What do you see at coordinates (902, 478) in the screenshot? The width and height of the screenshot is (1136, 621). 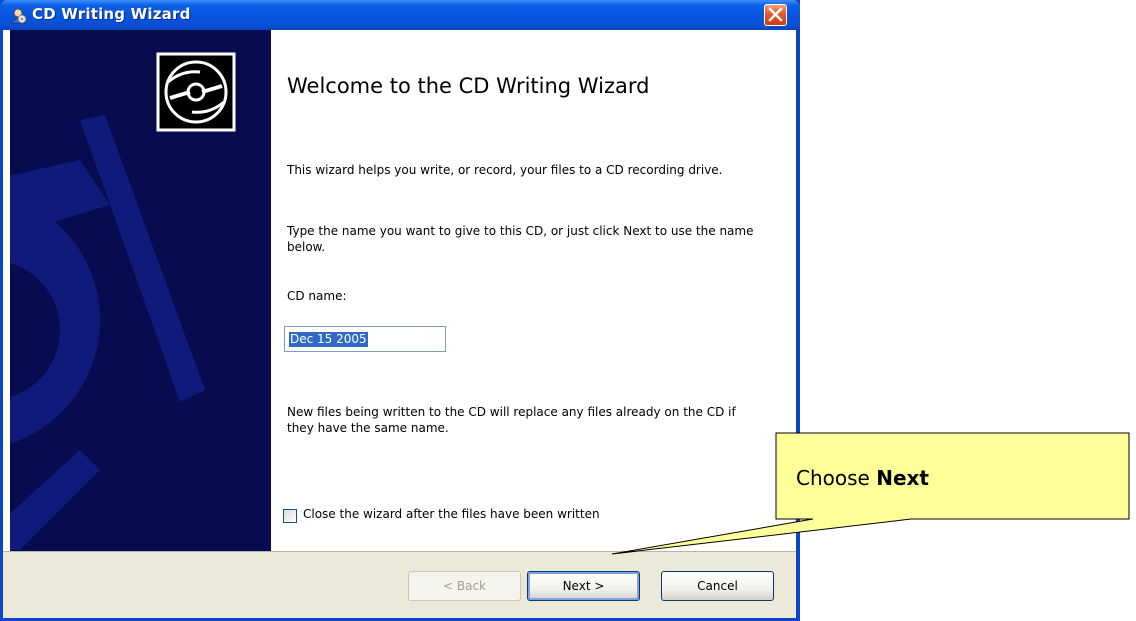 I see `callout-emphasis: Next` at bounding box center [902, 478].